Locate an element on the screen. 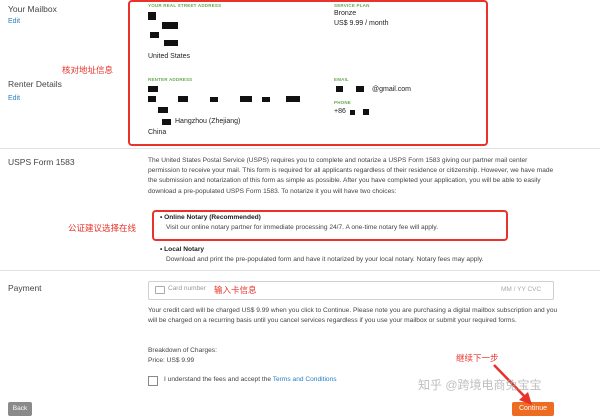  breakdown-title: Breakdown of Charges: is located at coordinates (182, 350).